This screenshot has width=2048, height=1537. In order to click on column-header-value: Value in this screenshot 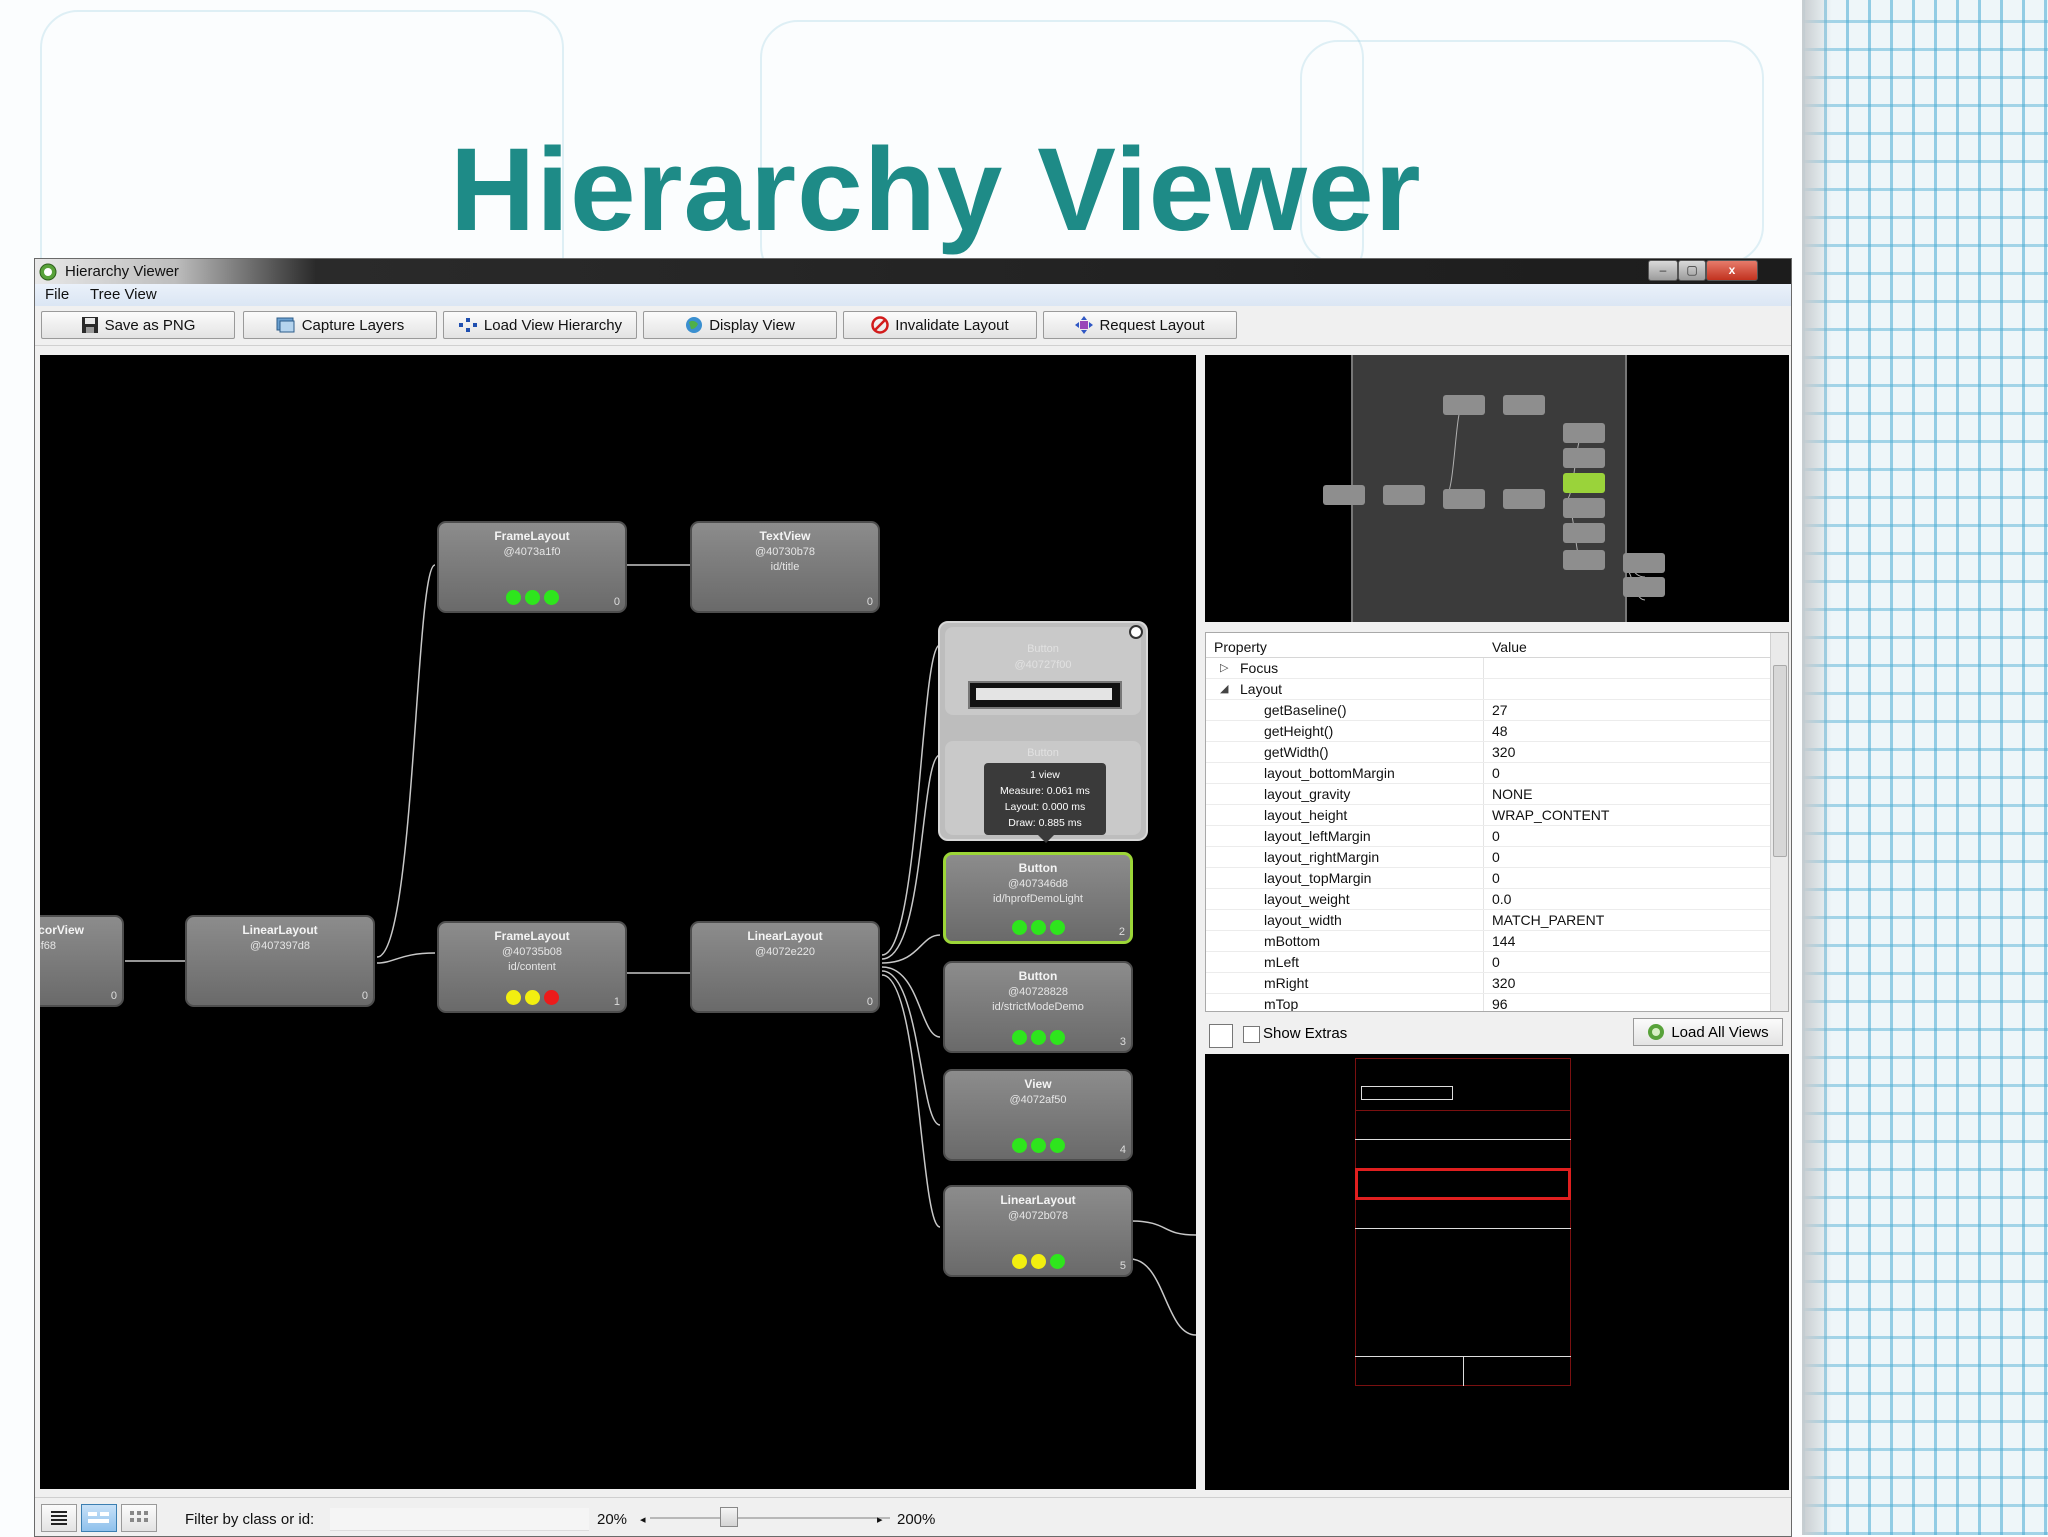, I will do `click(1505, 645)`.